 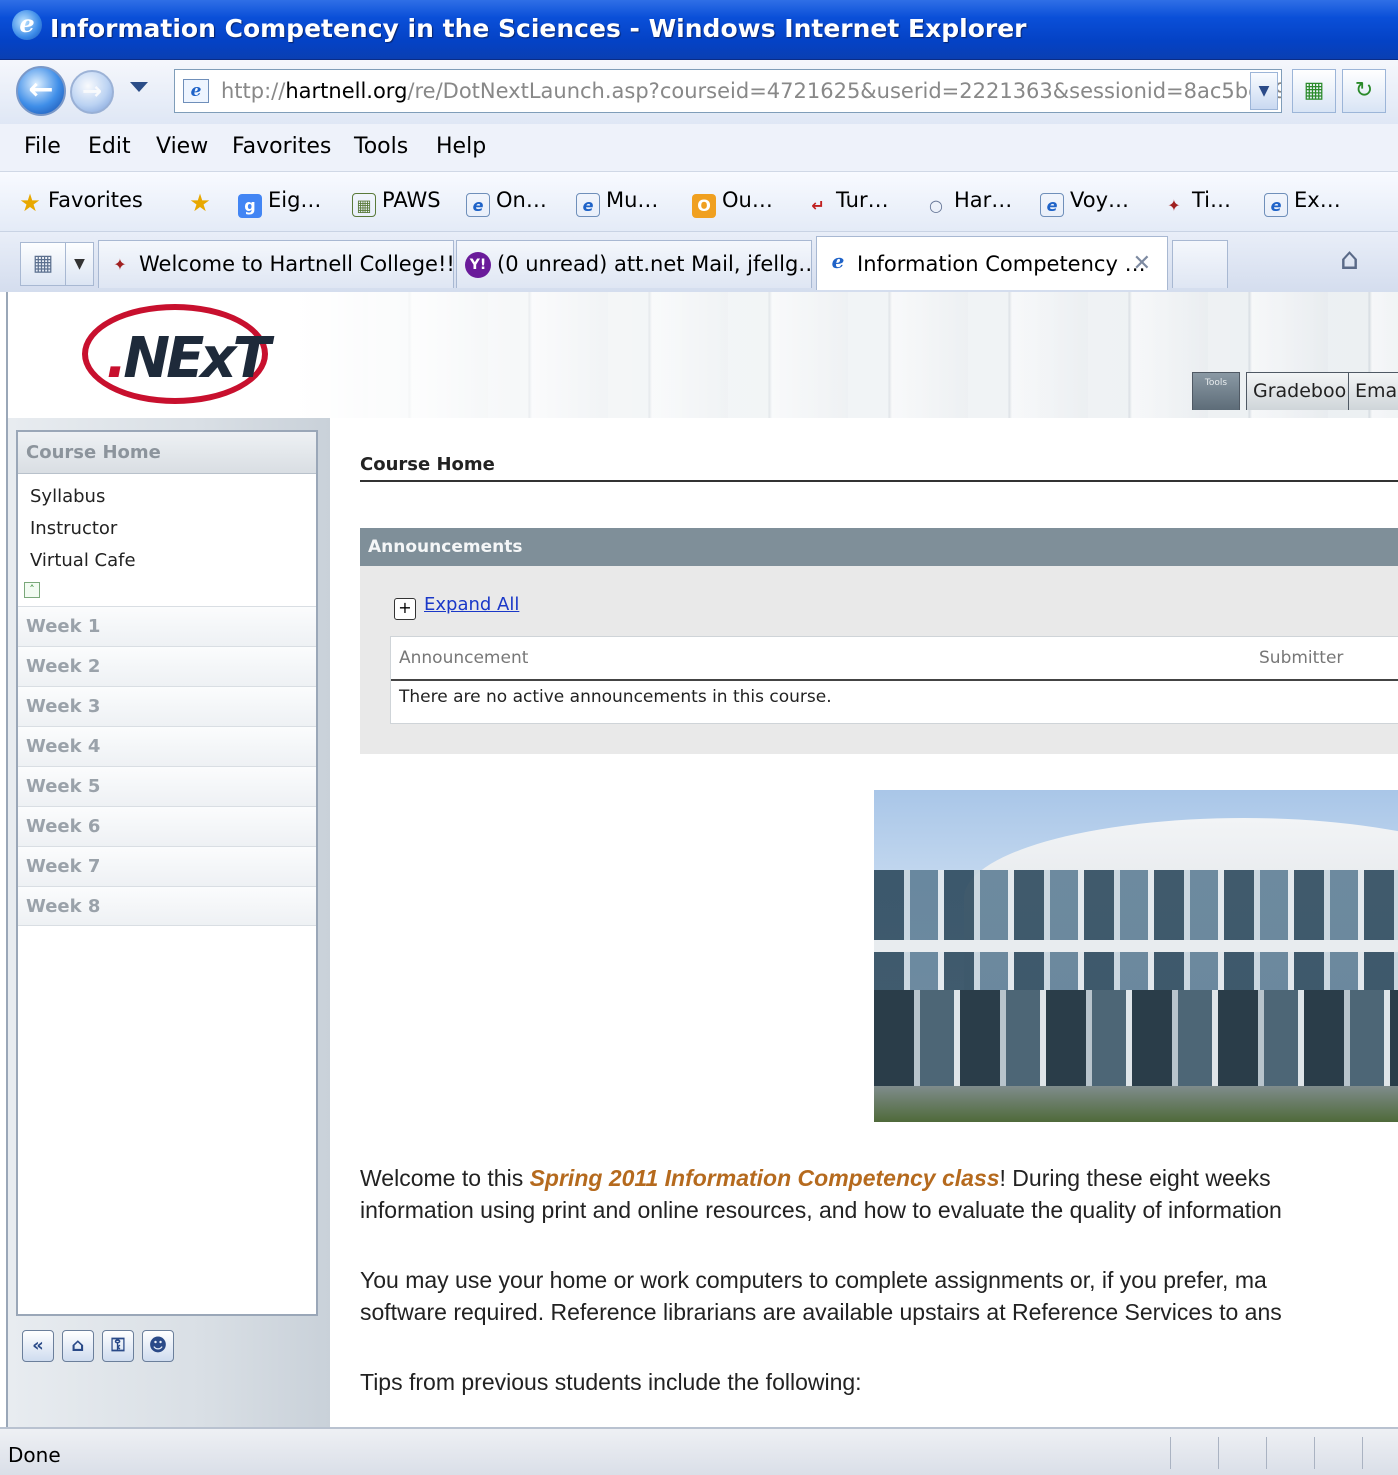 What do you see at coordinates (167, 746) in the screenshot?
I see `nav-week-4: Week 4` at bounding box center [167, 746].